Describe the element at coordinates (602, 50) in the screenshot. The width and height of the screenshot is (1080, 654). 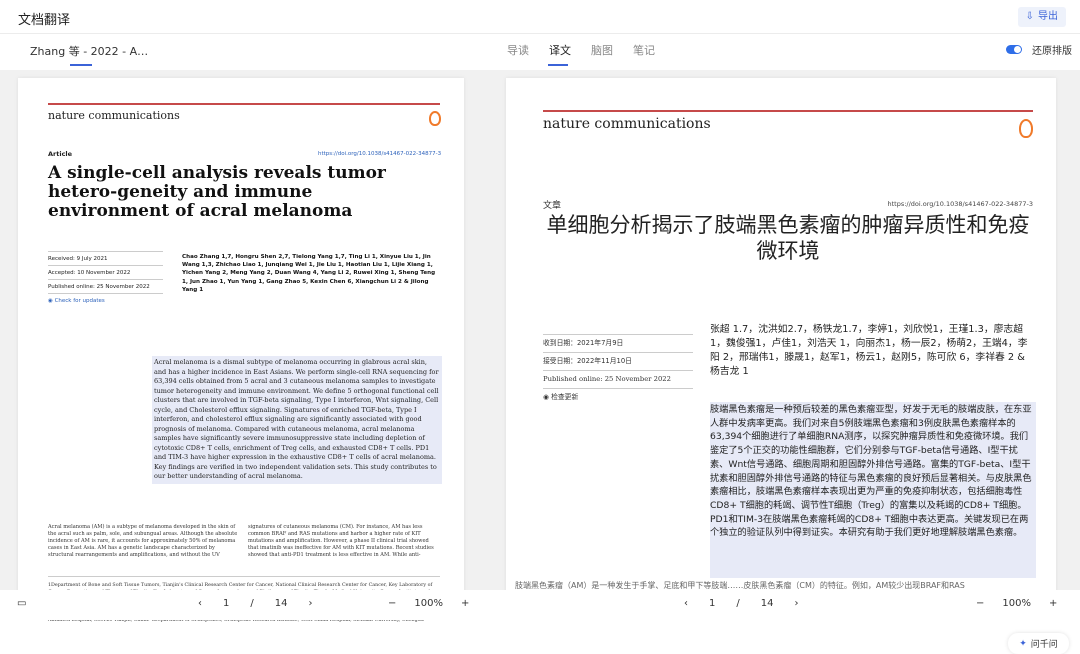
I see `tab-mindmap: 脑图` at that location.